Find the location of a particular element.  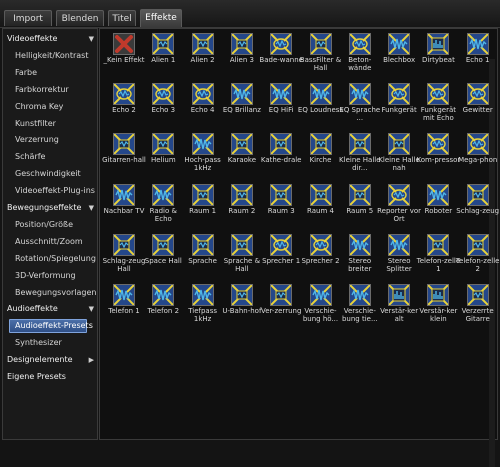

sidebar-item-label: Helligkeit/Kontrast is located at coordinates (52, 55).